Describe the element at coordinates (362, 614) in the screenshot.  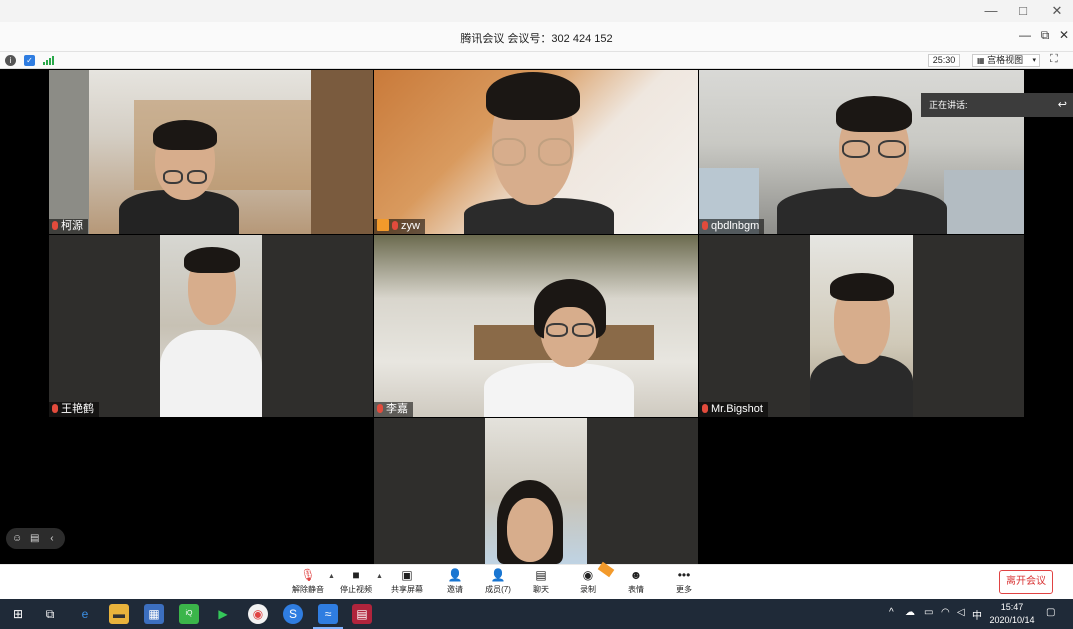
I see `archive-icon: ▤` at that location.